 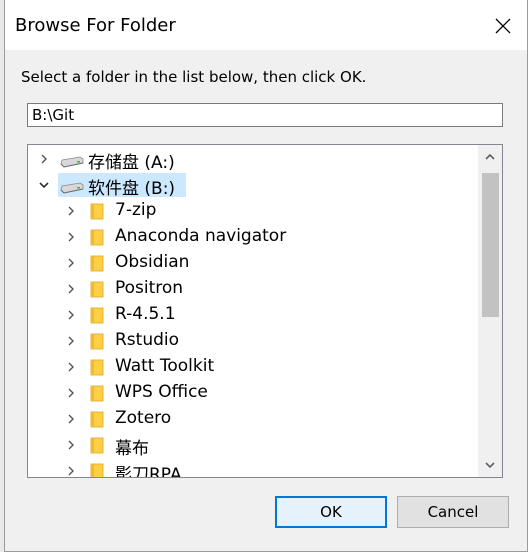 What do you see at coordinates (253, 159) in the screenshot?
I see `tree-item-drive-a: 存储盘 (A:)` at bounding box center [253, 159].